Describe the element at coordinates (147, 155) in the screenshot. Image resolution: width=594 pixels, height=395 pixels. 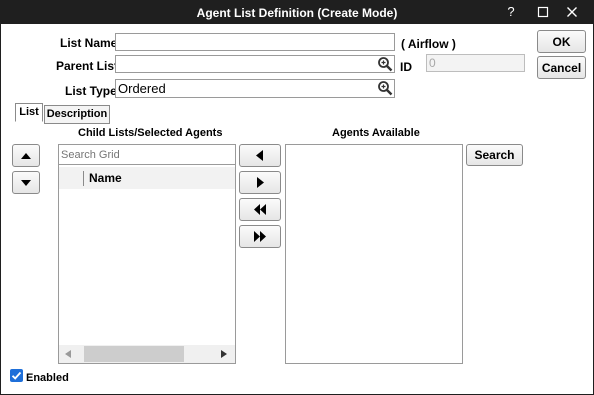
I see `grid-search-input` at that location.